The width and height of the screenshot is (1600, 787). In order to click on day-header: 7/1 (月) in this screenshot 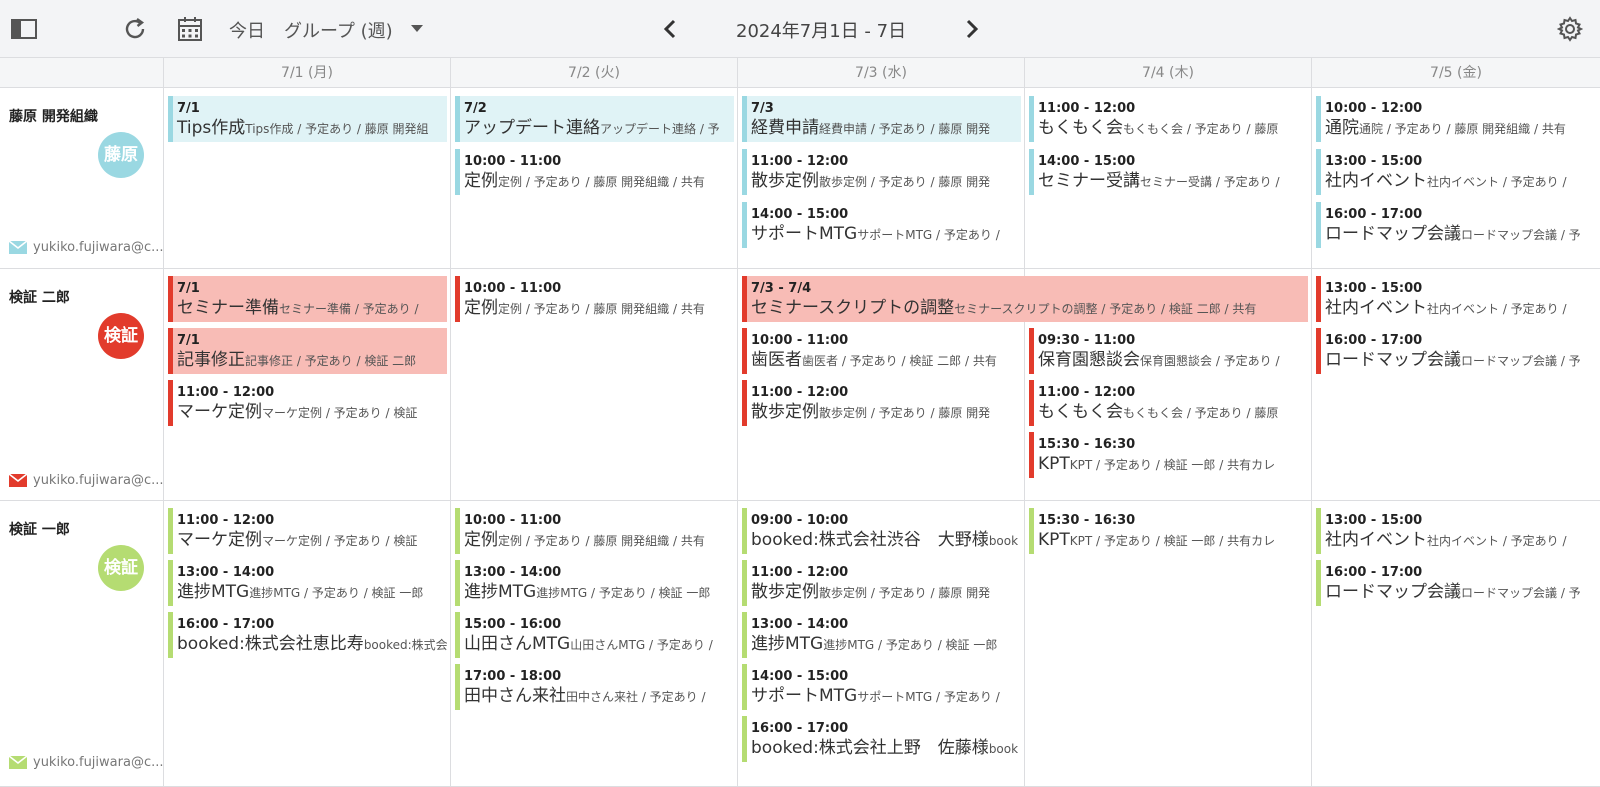, I will do `click(306, 73)`.